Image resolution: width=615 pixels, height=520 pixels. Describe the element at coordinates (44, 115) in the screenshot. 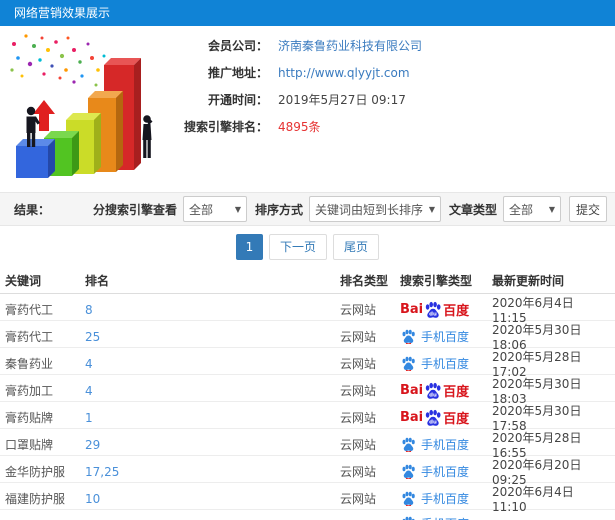

I see `up-arrow-icon` at that location.